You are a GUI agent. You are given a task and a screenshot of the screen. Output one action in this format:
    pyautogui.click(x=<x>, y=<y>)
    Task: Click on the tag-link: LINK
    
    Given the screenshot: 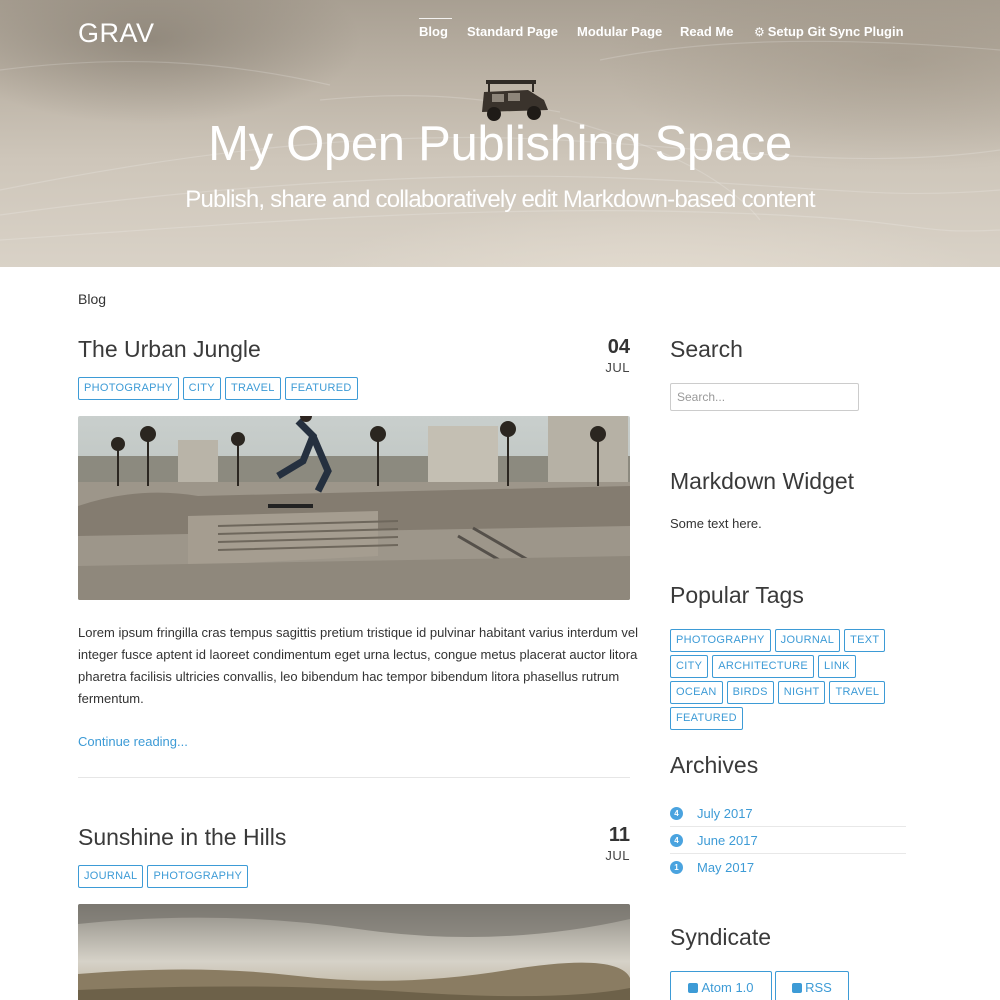 What is the action you would take?
    pyautogui.click(x=837, y=666)
    